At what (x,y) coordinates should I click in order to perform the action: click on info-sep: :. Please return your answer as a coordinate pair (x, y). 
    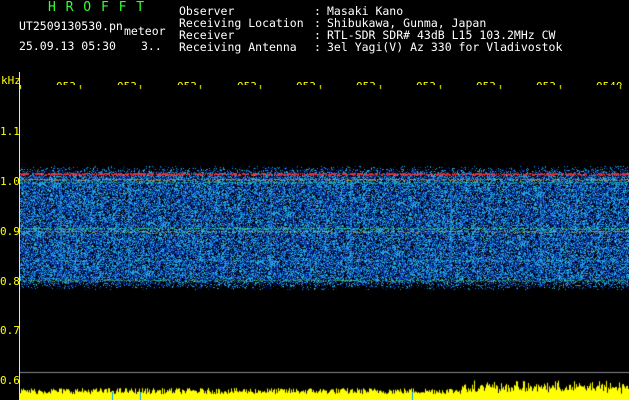
    Looking at the image, I should click on (317, 47).